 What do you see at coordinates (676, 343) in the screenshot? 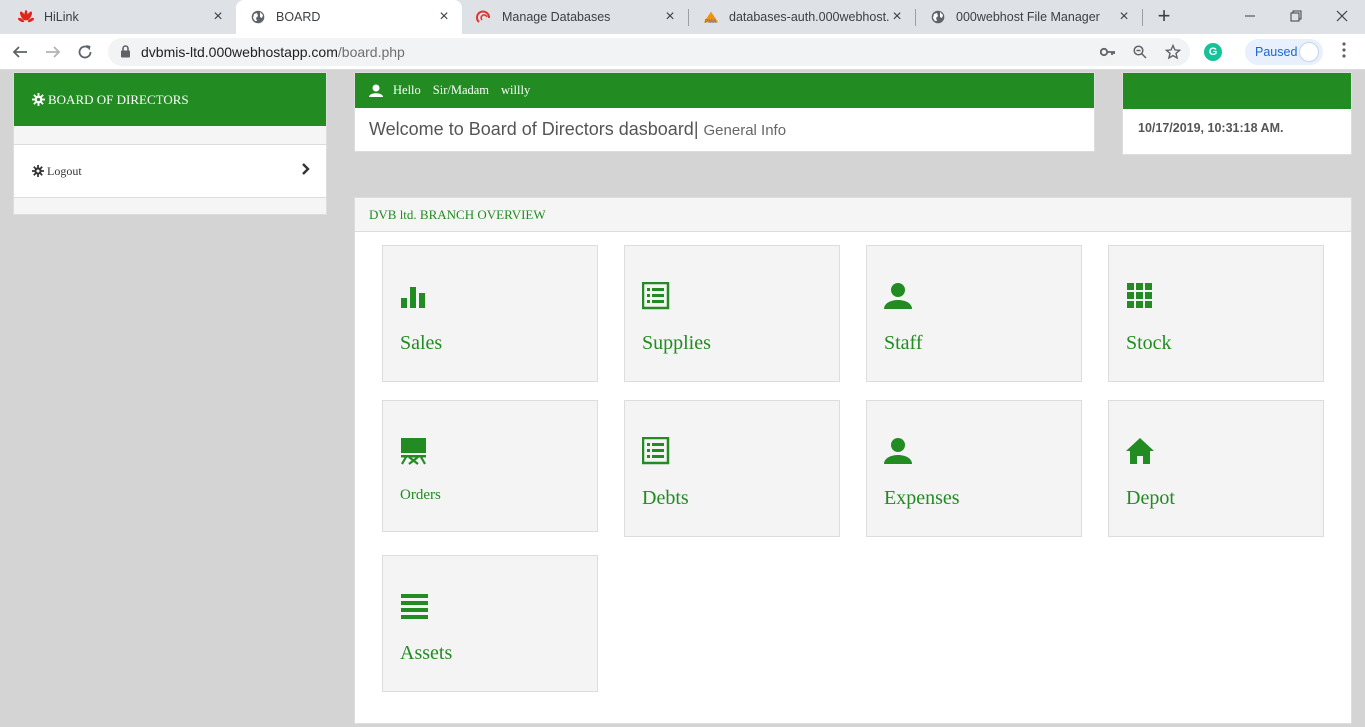
I see `tile-label: Supplies` at bounding box center [676, 343].